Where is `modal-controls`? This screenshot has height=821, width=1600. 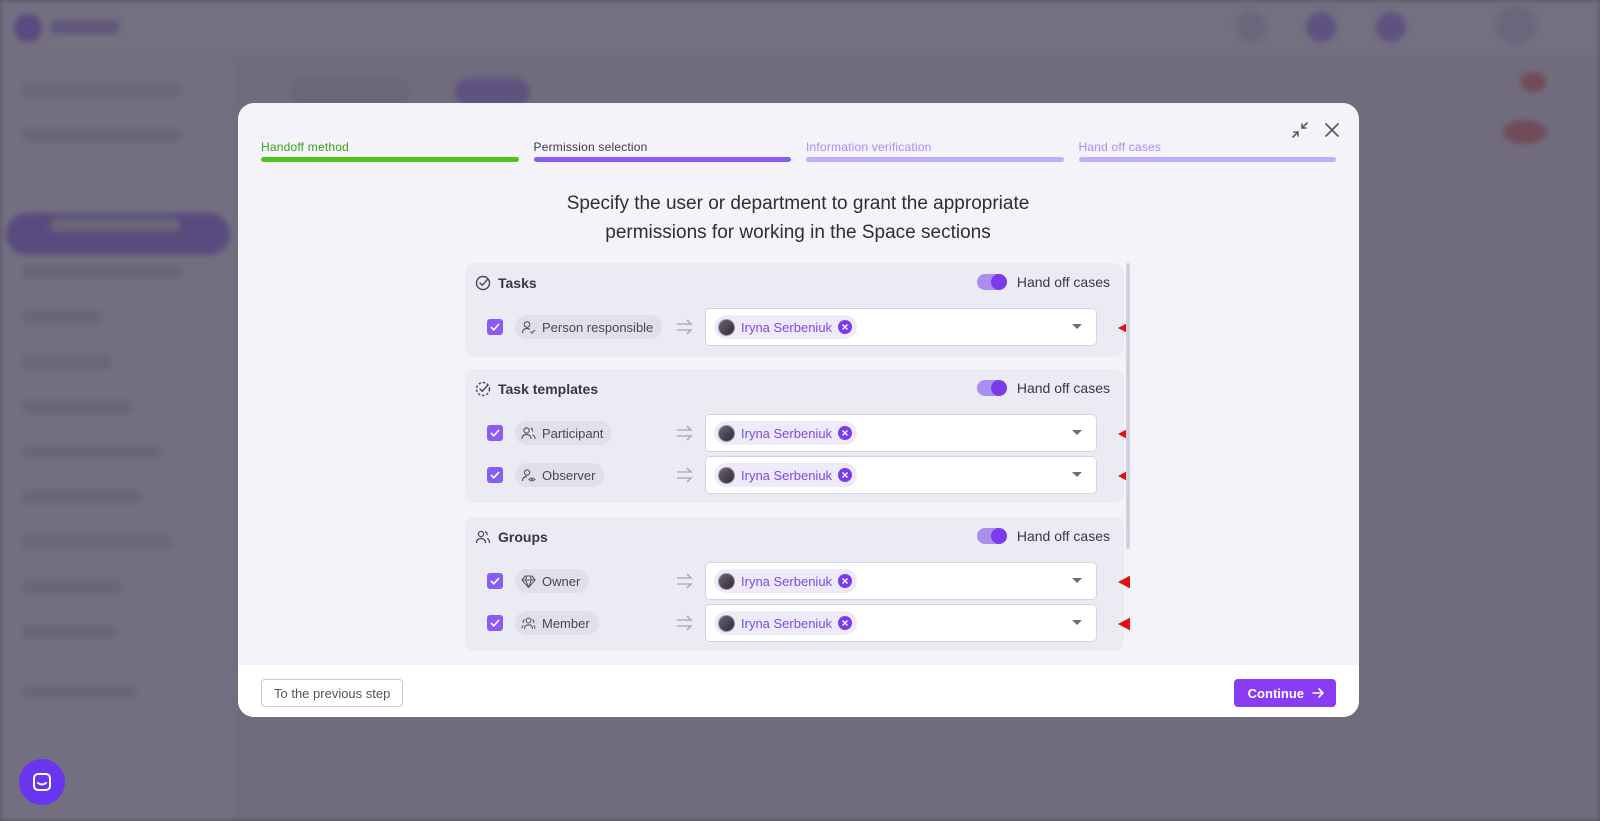 modal-controls is located at coordinates (1316, 130).